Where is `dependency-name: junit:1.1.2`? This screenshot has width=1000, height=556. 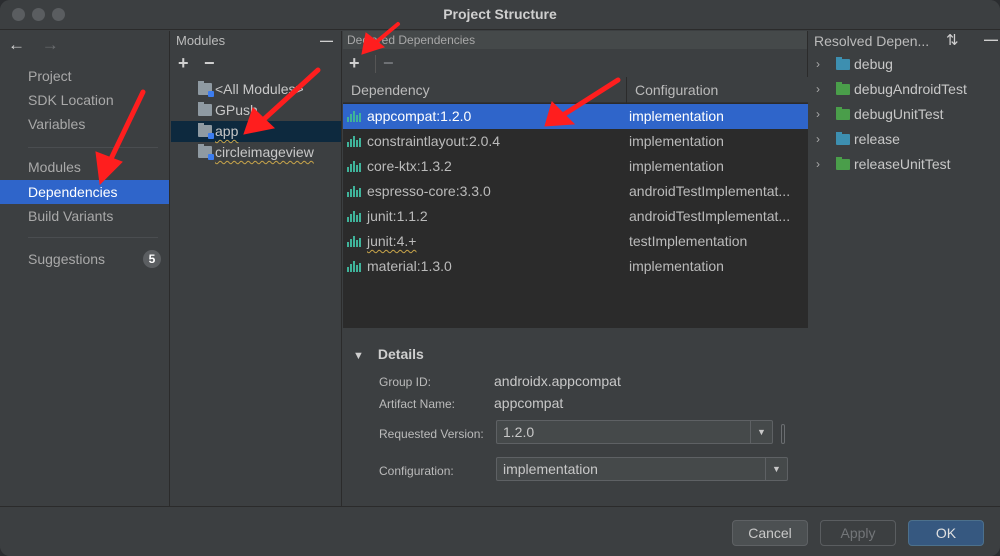 dependency-name: junit:1.1.2 is located at coordinates (397, 216).